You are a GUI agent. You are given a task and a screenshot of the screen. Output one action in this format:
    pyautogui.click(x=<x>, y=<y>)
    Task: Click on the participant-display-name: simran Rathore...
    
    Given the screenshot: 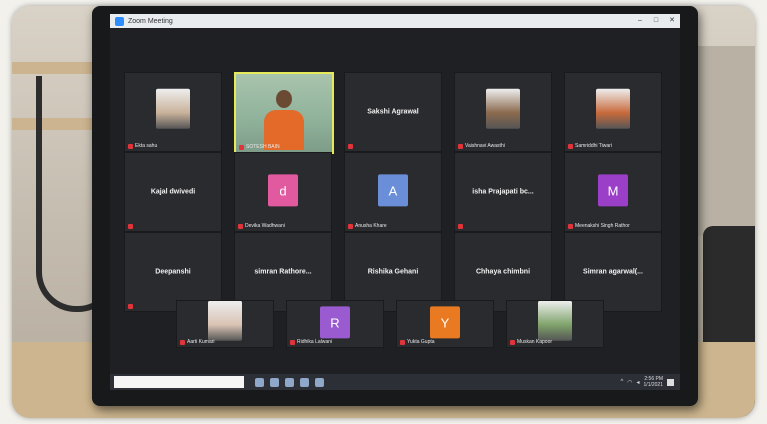 What is the action you would take?
    pyautogui.click(x=283, y=272)
    